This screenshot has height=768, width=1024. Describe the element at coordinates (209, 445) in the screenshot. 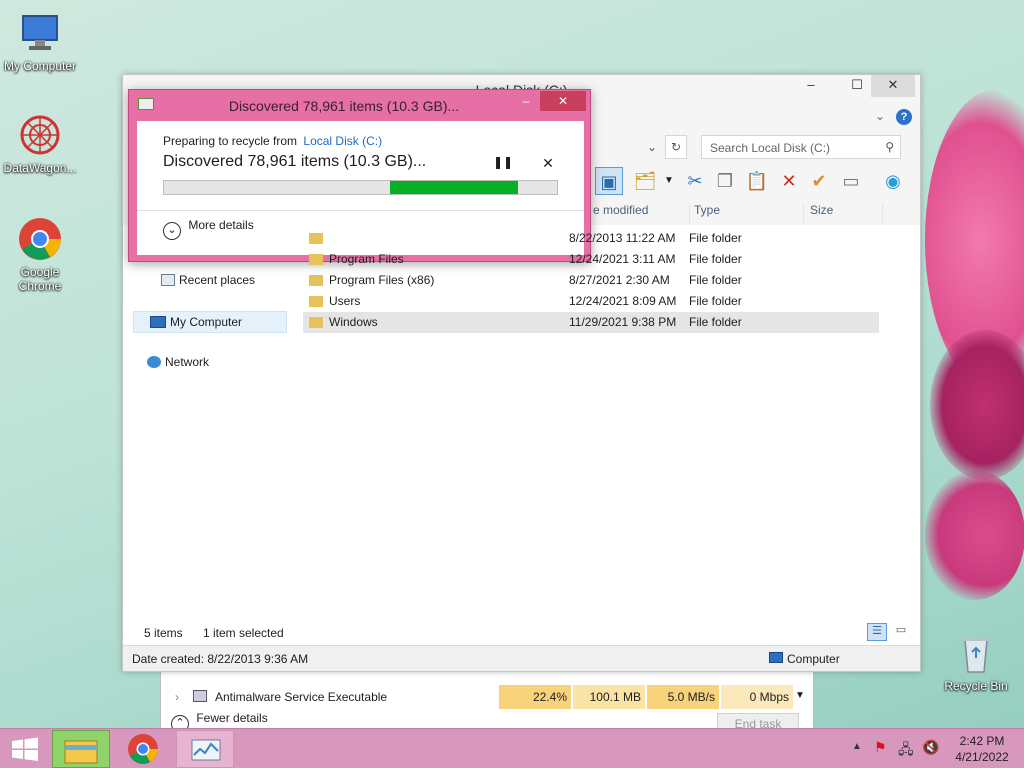

I see `nav-pane: Recent places My Computer Network` at that location.